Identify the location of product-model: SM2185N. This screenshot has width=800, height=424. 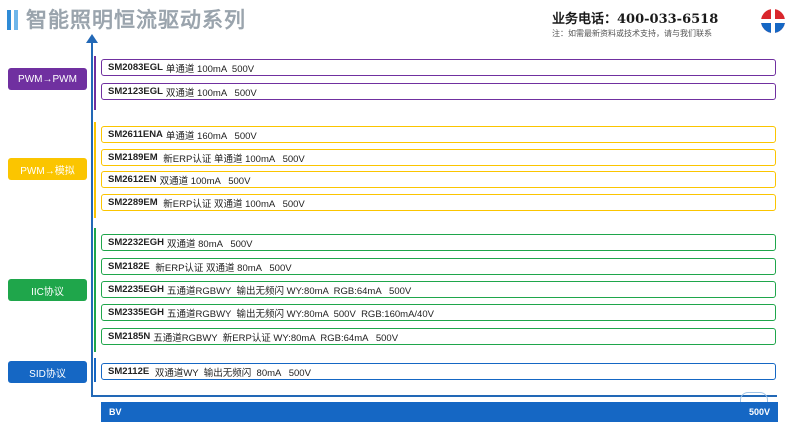
(129, 336).